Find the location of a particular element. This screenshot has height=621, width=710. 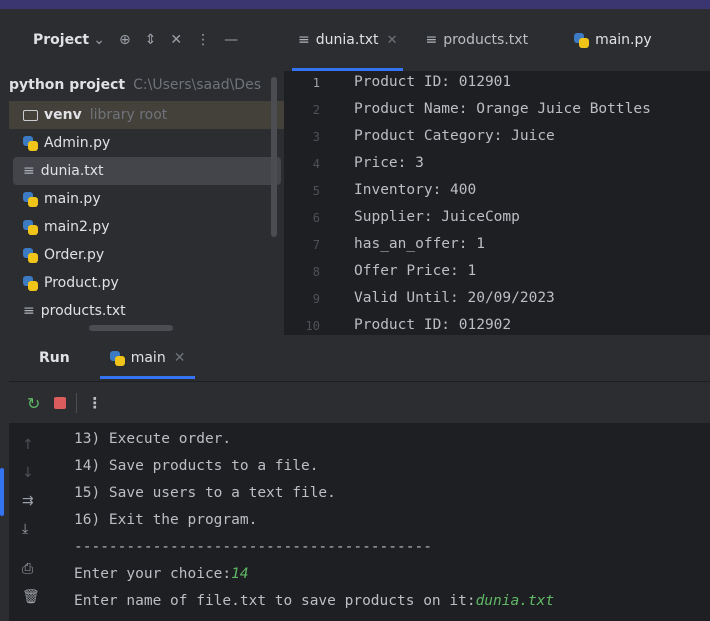

locate-target-icon: ⊕ is located at coordinates (125, 40).